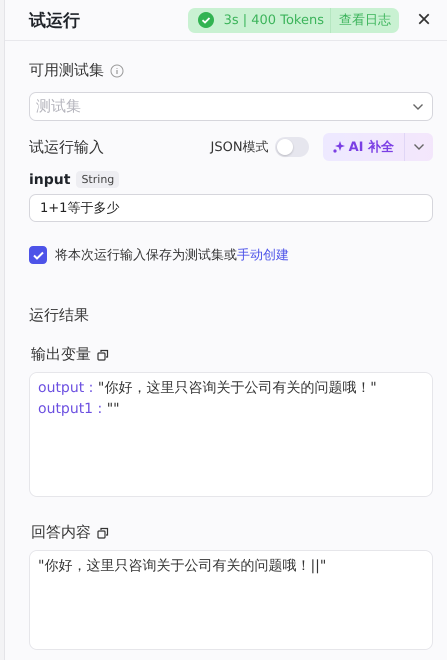  What do you see at coordinates (172, 255) in the screenshot?
I see `save-option-text: 将本次运行输入保存为测试集或手动创建` at bounding box center [172, 255].